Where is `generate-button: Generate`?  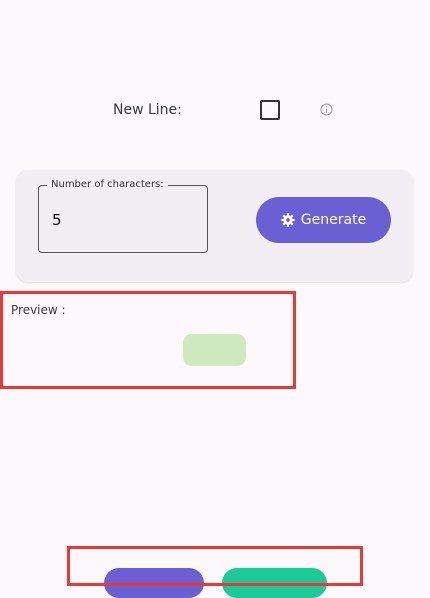
generate-button: Generate is located at coordinates (323, 220).